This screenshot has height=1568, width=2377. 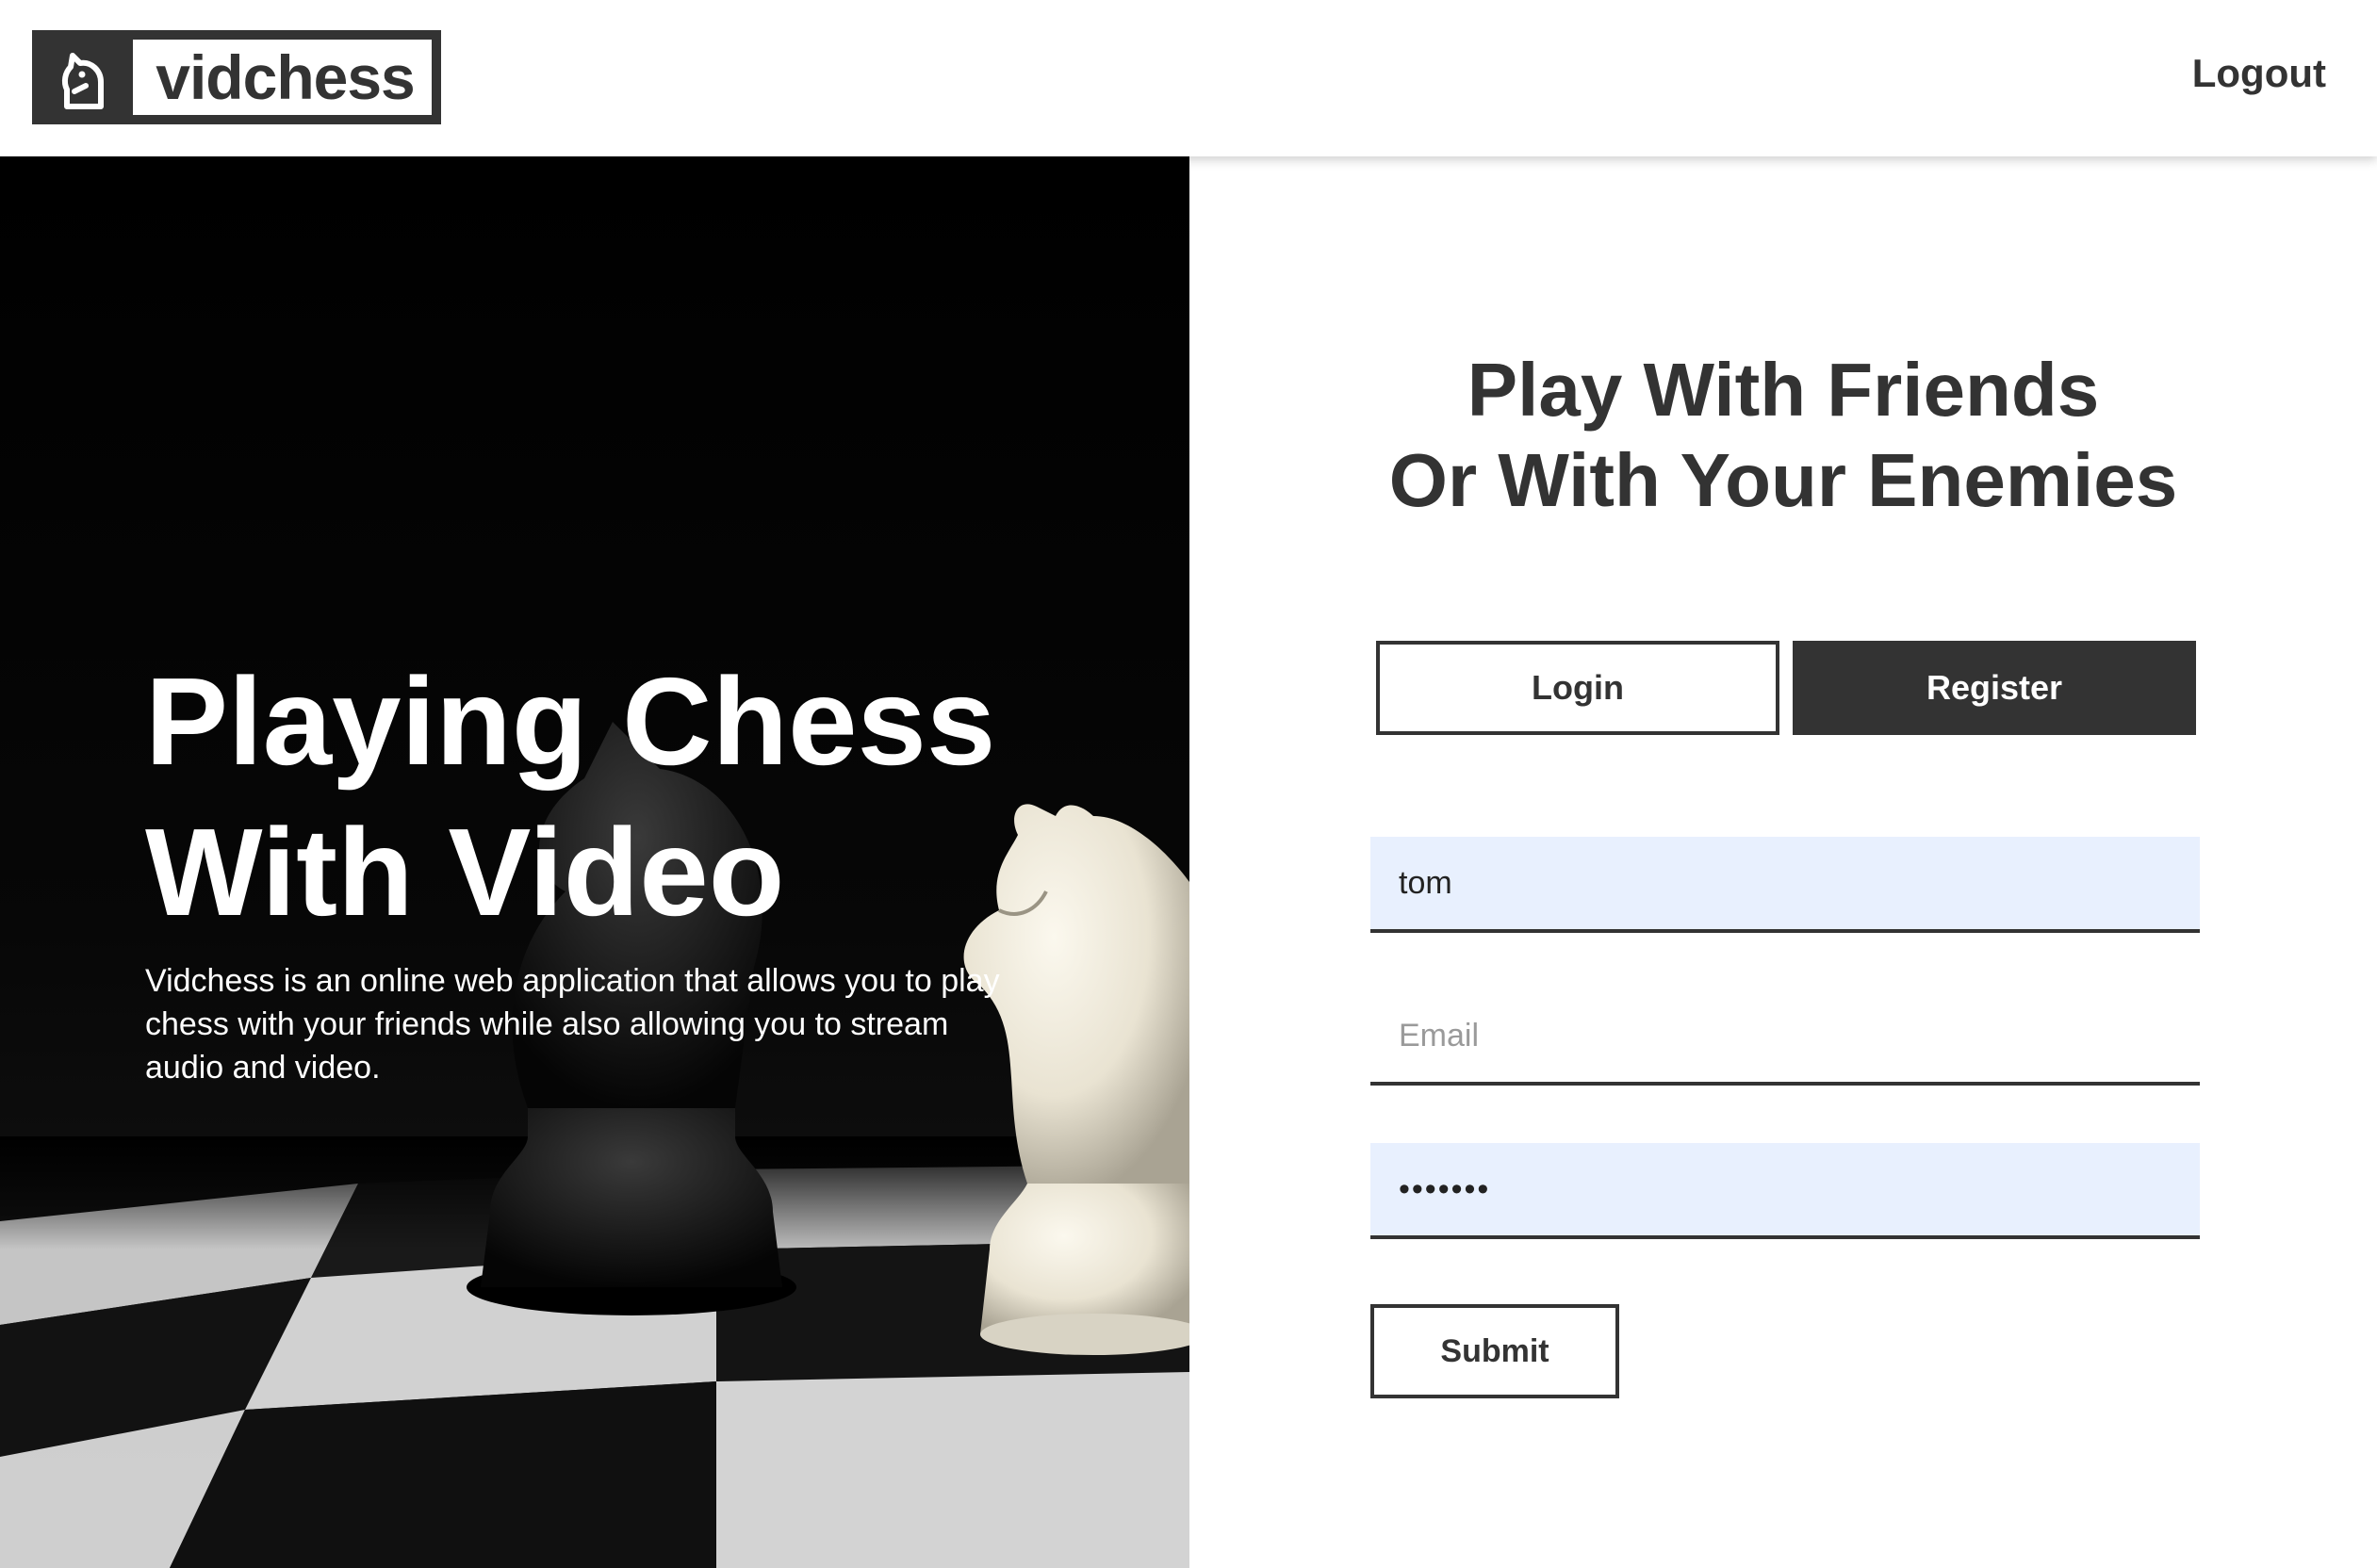 What do you see at coordinates (1785, 1191) in the screenshot?
I see `password-field: •••••••` at bounding box center [1785, 1191].